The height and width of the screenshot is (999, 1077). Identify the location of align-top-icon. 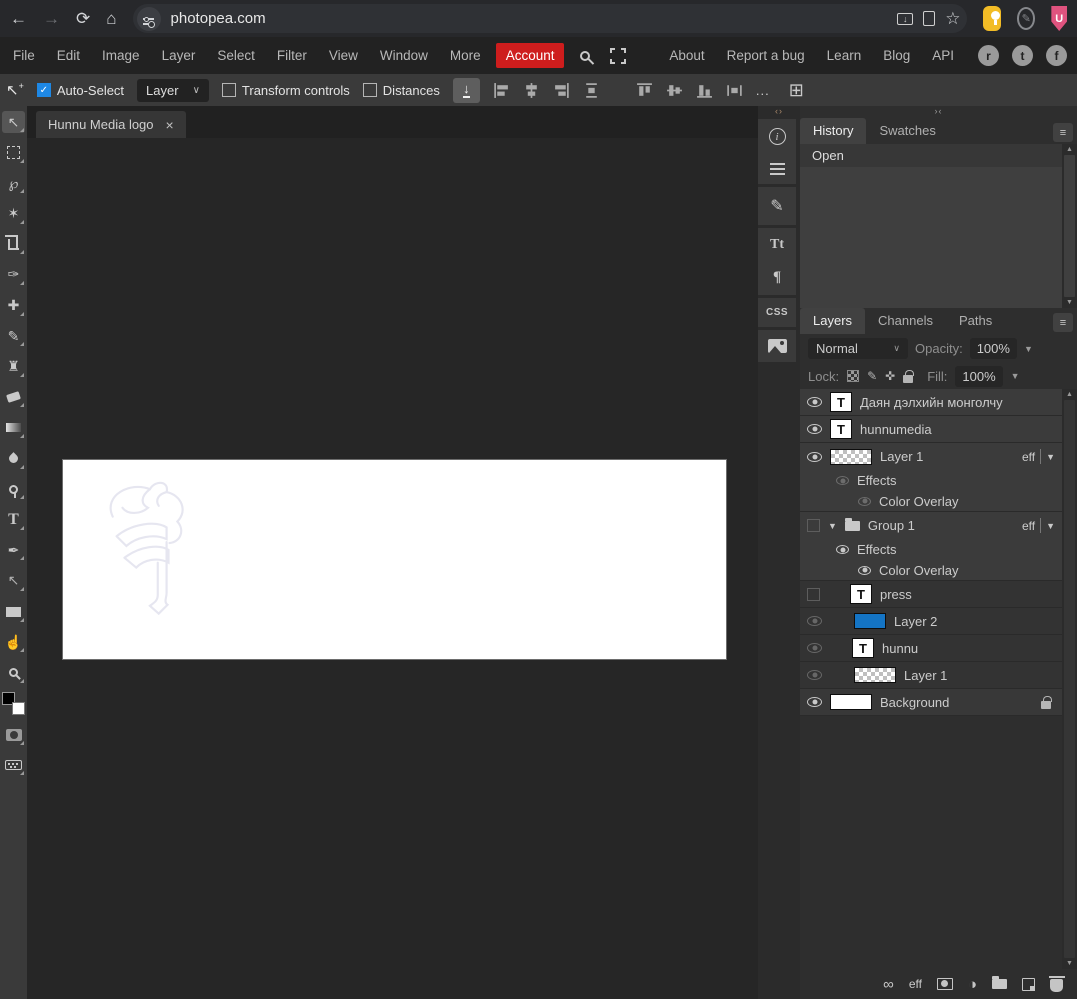
(644, 90).